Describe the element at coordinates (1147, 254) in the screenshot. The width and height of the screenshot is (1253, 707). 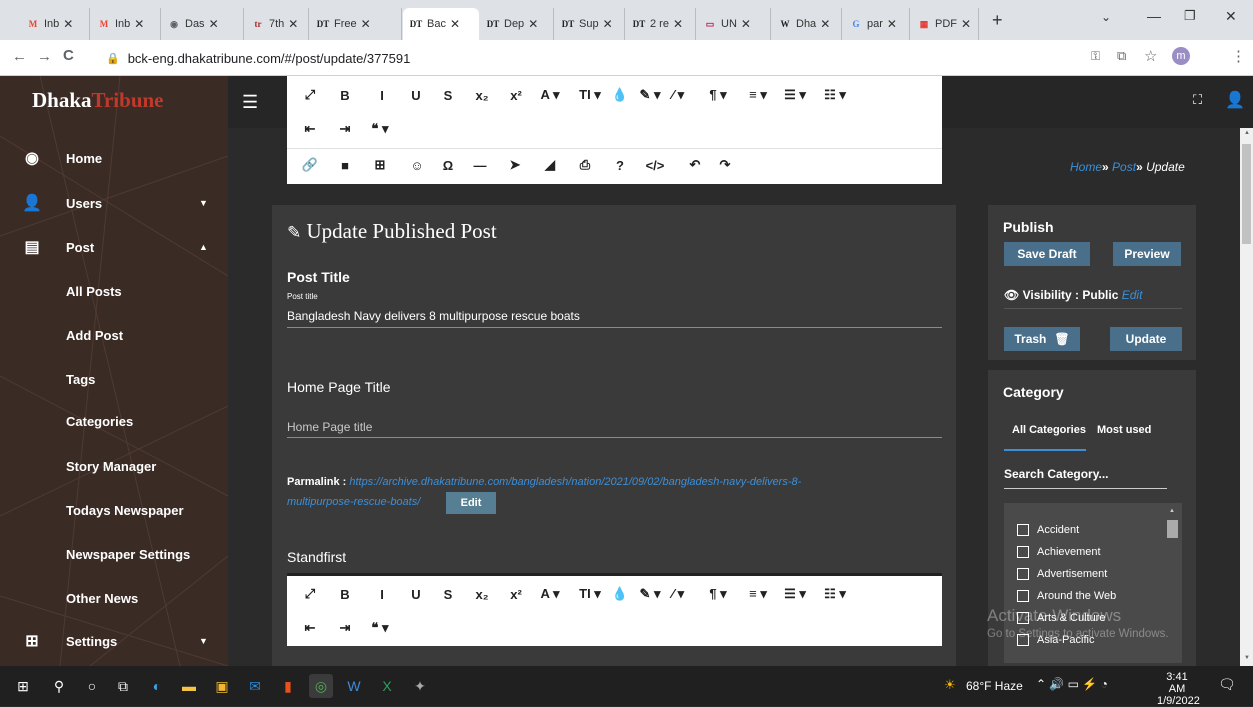
I see `preview-button: Preview` at that location.